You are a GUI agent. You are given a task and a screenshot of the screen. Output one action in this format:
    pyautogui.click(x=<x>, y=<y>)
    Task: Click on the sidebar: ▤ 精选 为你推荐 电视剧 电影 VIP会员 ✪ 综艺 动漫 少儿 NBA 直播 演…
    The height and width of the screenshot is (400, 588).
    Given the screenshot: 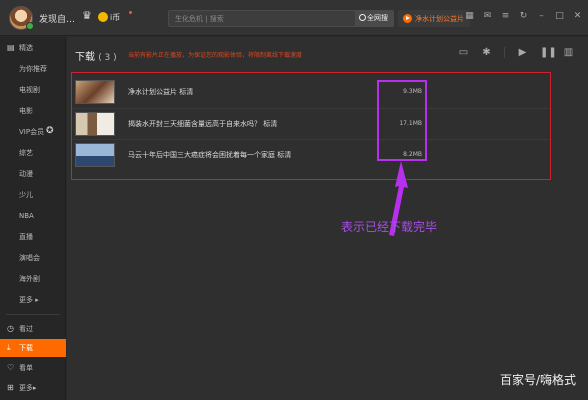 What is the action you would take?
    pyautogui.click(x=33, y=218)
    